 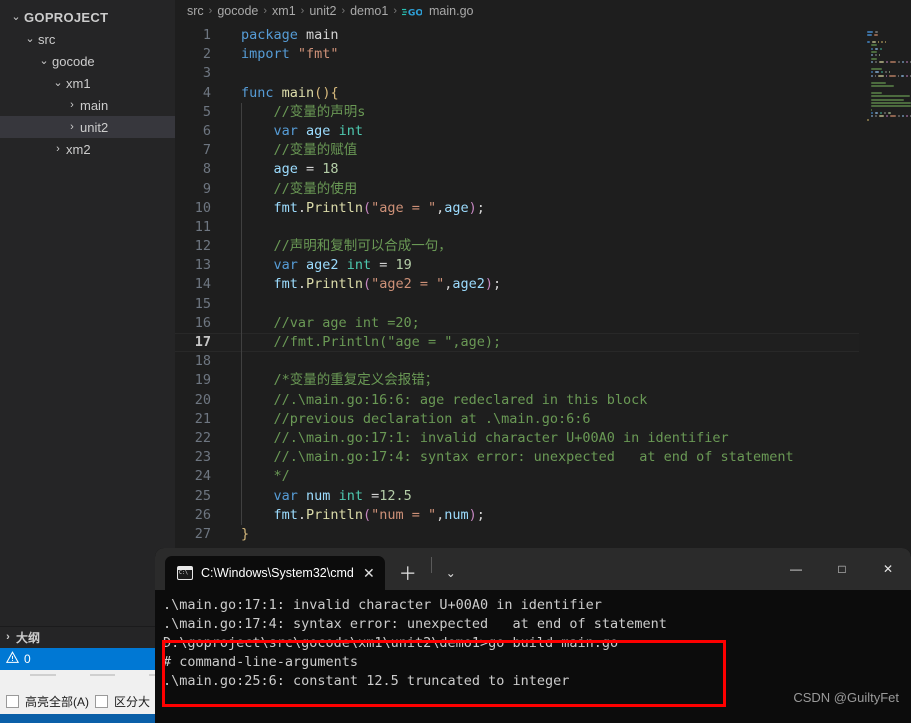 What do you see at coordinates (369, 11) in the screenshot?
I see `breadcrumb-item-demo1: demo1` at bounding box center [369, 11].